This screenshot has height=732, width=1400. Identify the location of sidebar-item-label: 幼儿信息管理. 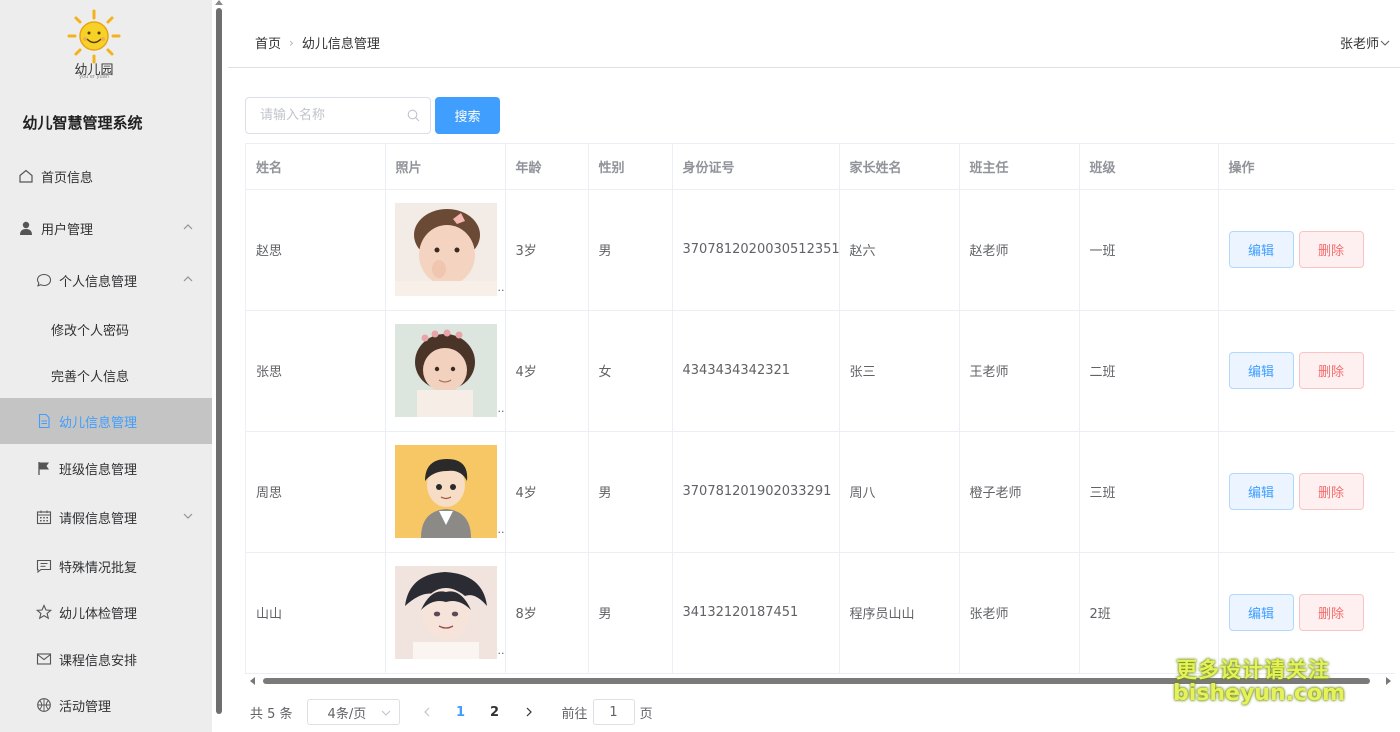
(98, 423).